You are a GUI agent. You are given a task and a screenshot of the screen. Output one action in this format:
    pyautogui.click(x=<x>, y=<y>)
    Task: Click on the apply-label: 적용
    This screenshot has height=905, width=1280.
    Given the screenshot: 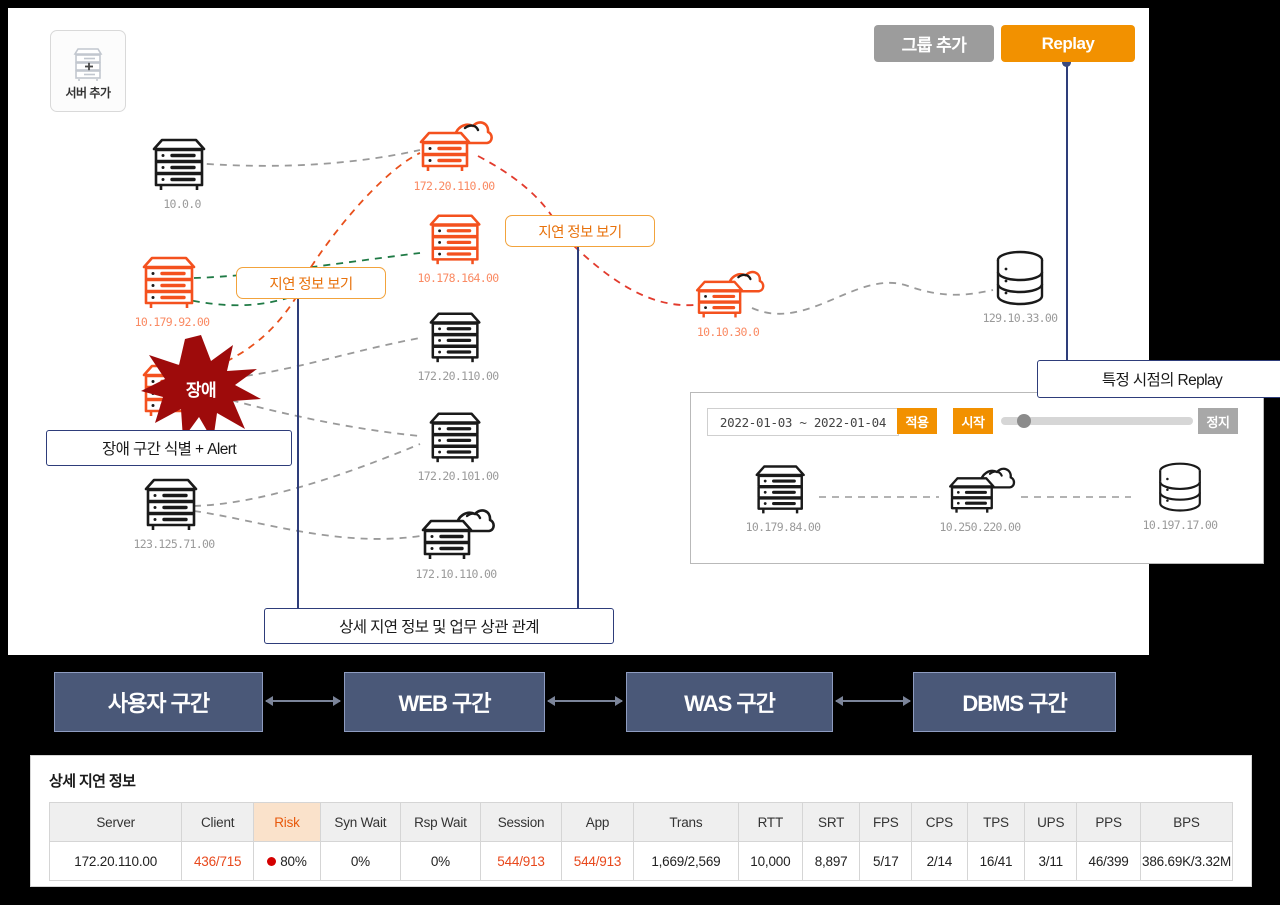 What is the action you would take?
    pyautogui.click(x=917, y=422)
    